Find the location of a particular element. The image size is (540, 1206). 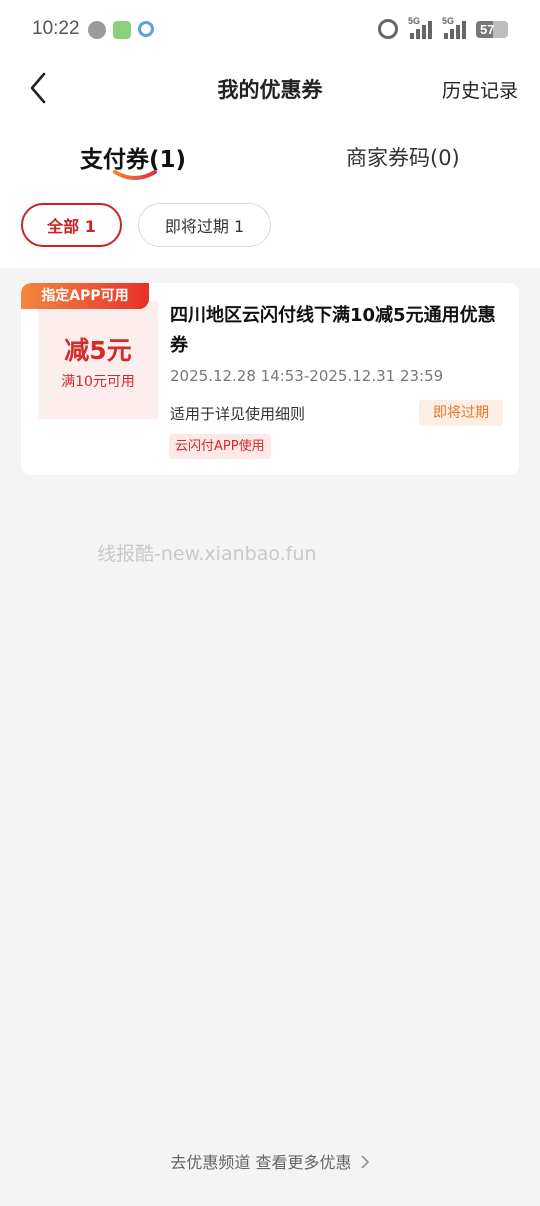

filter-all: 全部 1 is located at coordinates (71, 225).